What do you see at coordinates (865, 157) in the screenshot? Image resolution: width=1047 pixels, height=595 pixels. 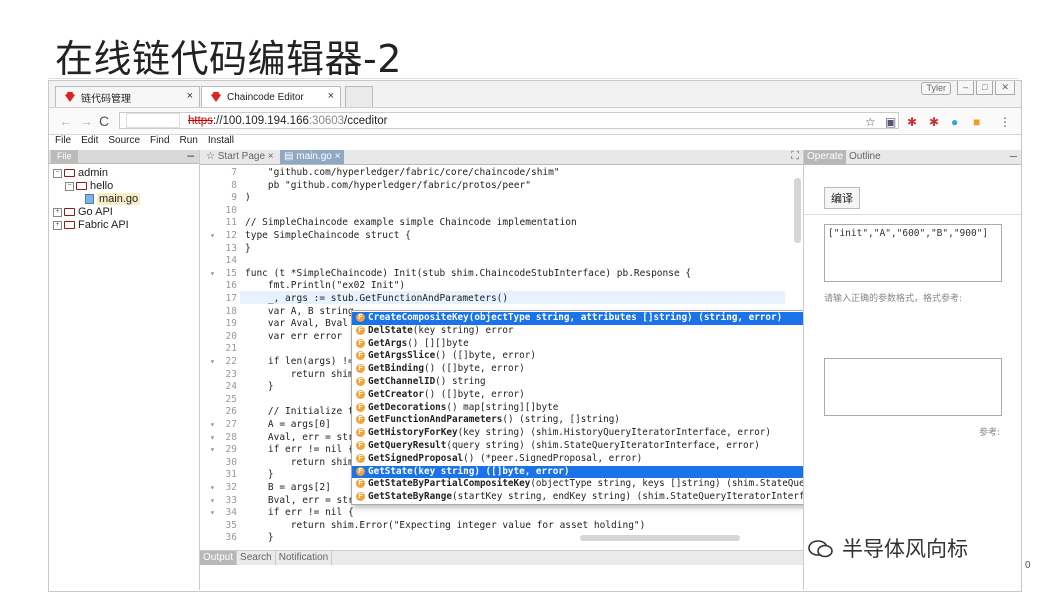 I see `tab-outline: Outline` at bounding box center [865, 157].